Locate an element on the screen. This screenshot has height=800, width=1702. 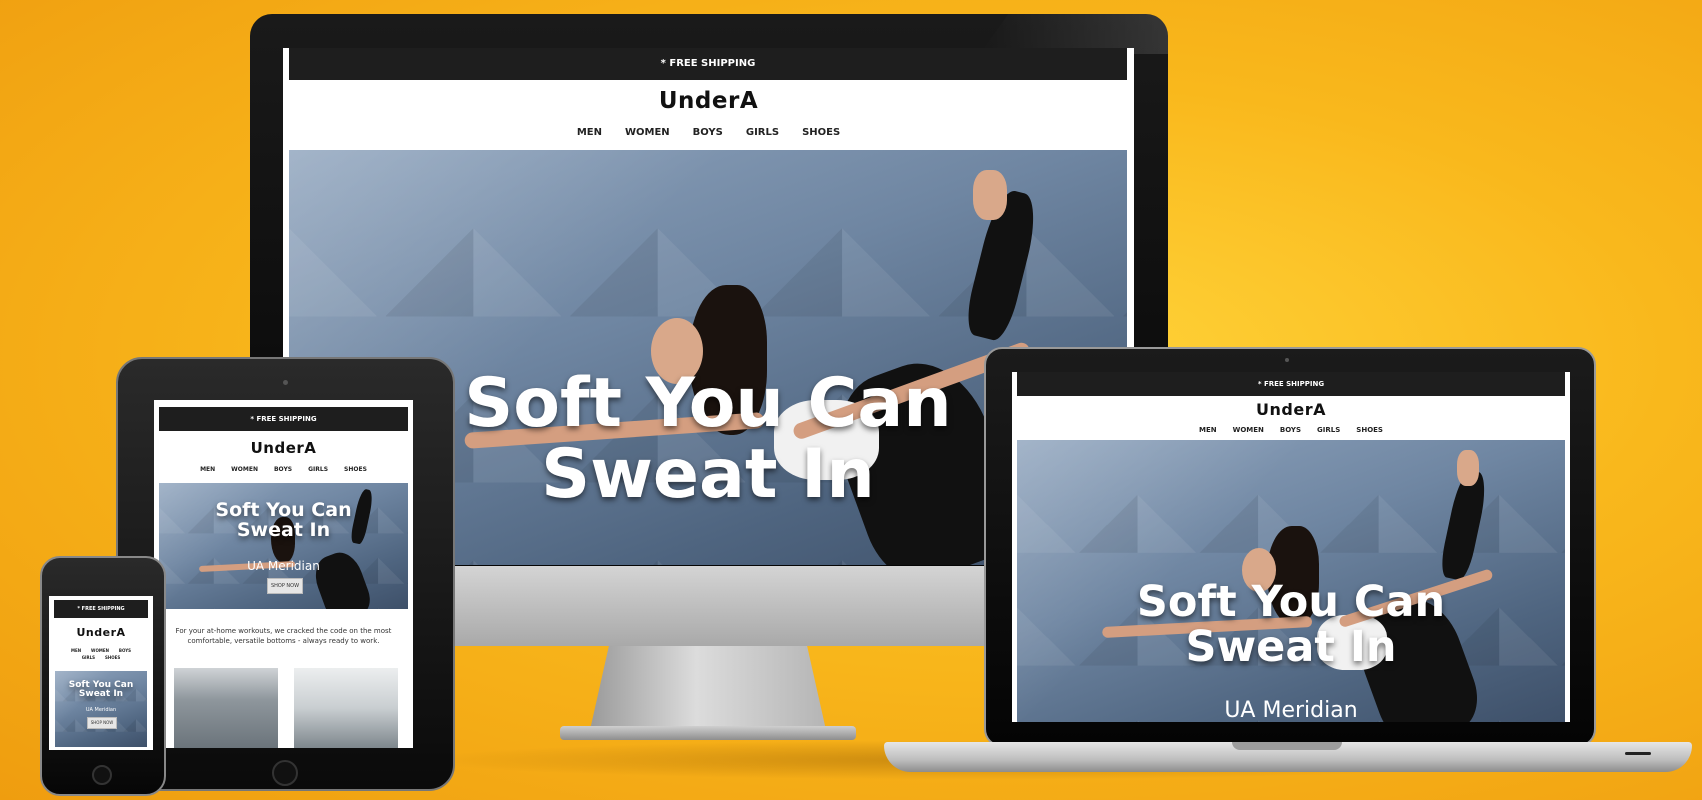
phone-home-button is located at coordinates (102, 775).